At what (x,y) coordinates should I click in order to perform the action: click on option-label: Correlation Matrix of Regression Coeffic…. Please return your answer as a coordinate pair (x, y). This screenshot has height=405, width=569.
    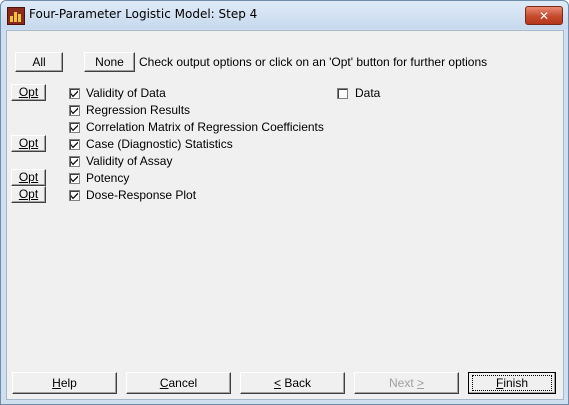
    Looking at the image, I should click on (205, 127).